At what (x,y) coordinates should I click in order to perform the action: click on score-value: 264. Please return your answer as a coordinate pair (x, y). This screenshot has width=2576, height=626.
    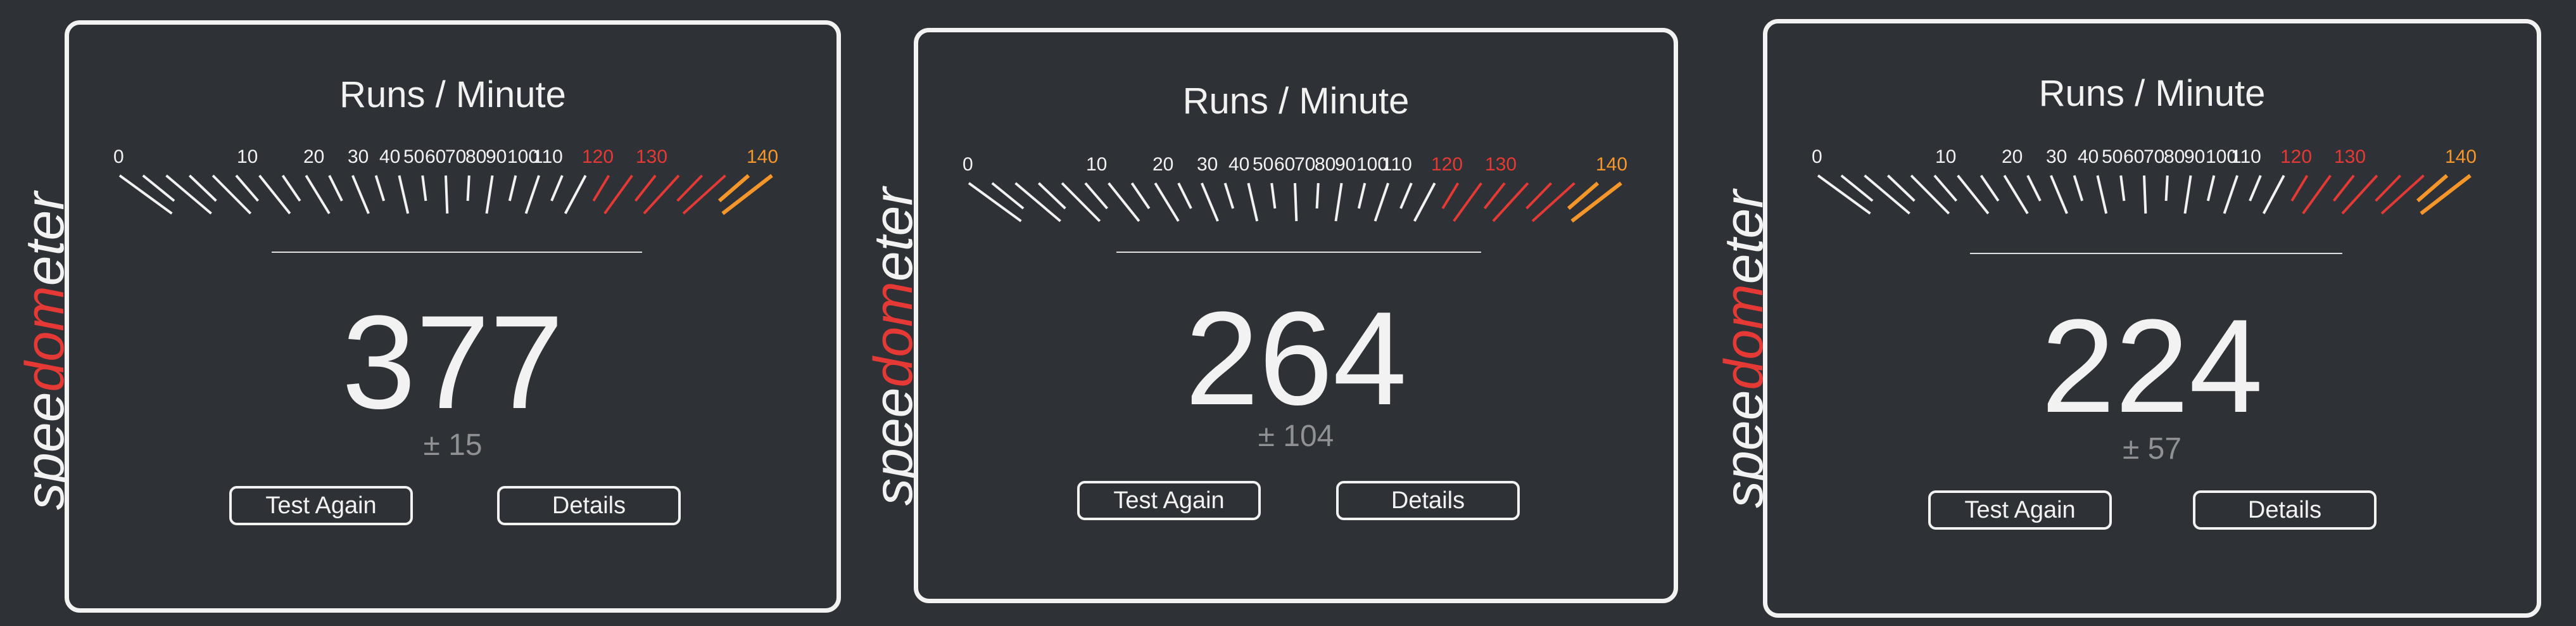
    Looking at the image, I should click on (1296, 359).